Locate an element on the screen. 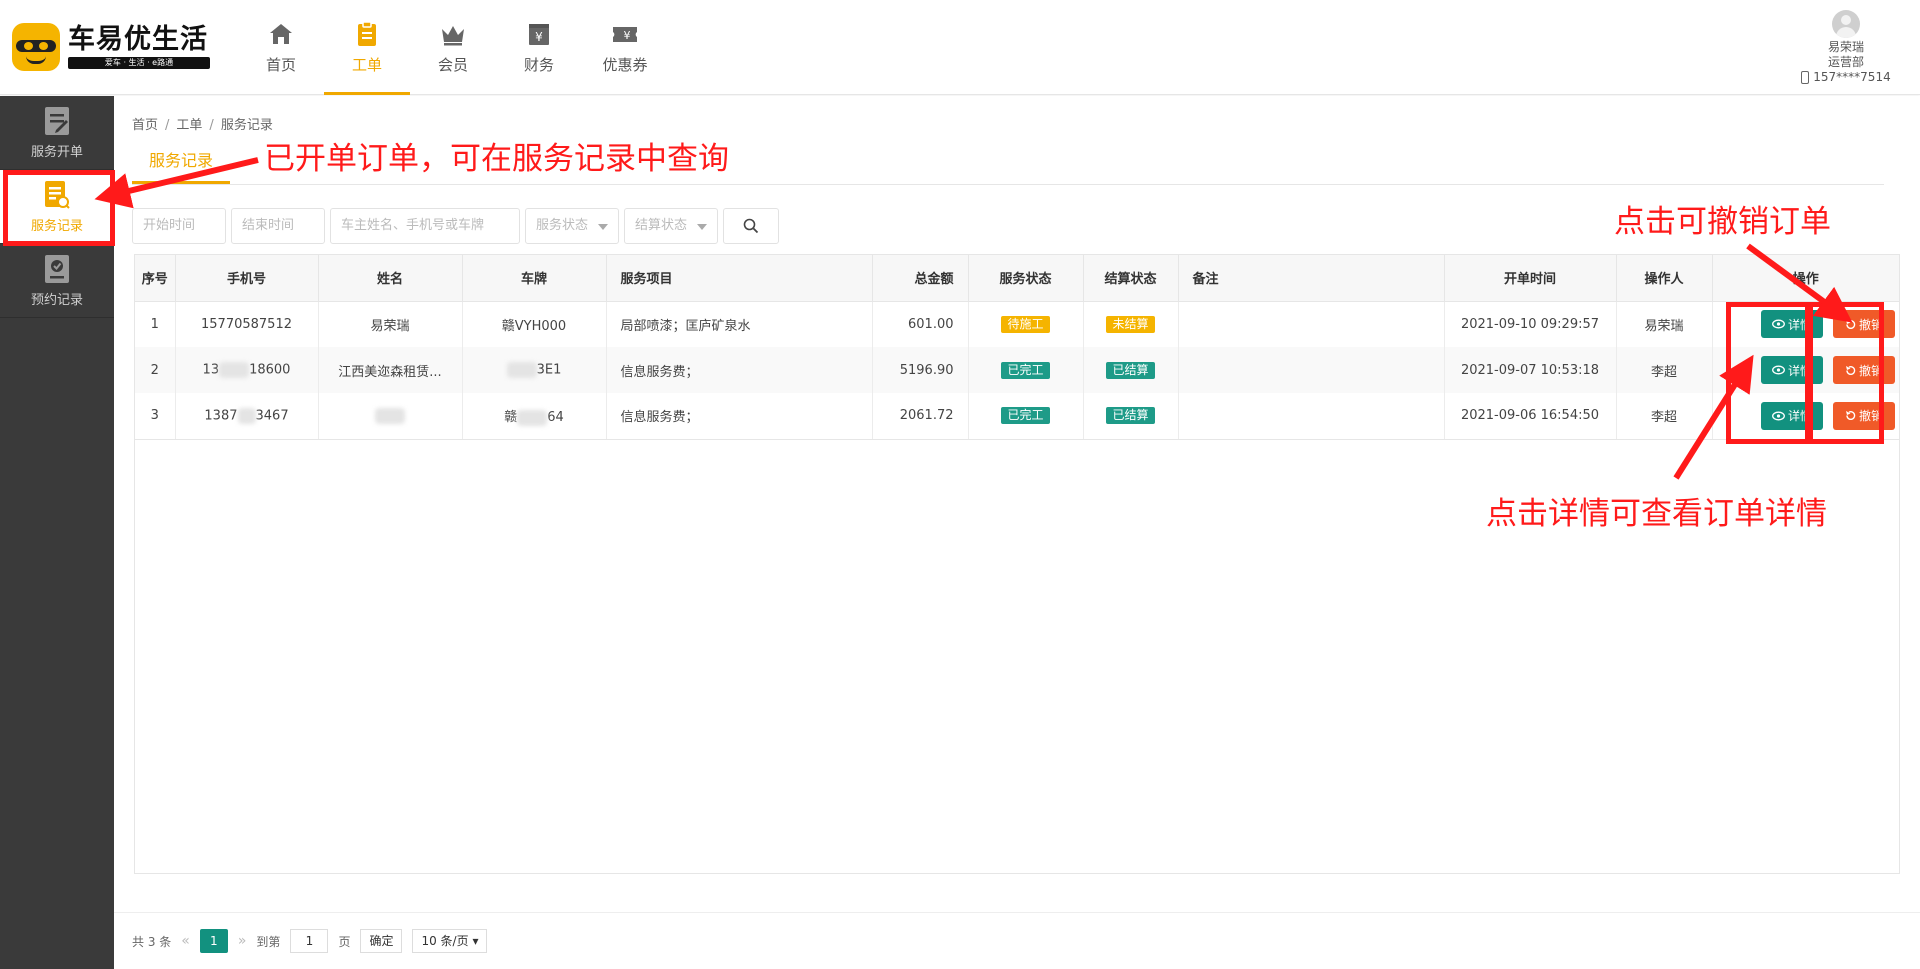  end-date-input: 结束时间 is located at coordinates (278, 226).